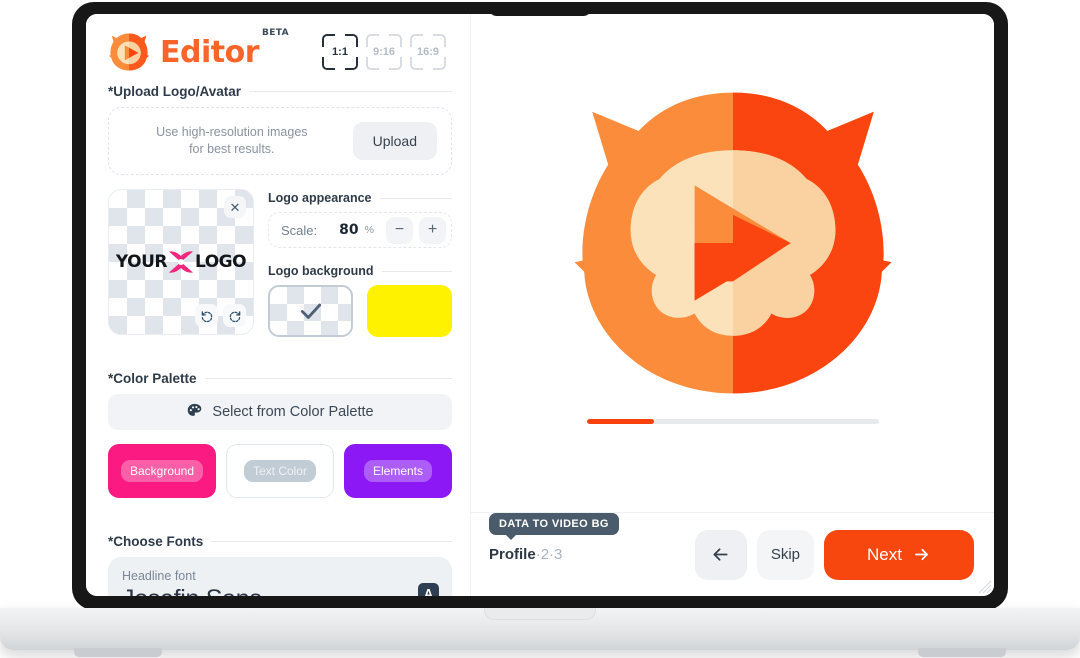 Image resolution: width=1080 pixels, height=658 pixels. I want to click on choose-fonts-heading: *Choose Fonts, so click(280, 541).